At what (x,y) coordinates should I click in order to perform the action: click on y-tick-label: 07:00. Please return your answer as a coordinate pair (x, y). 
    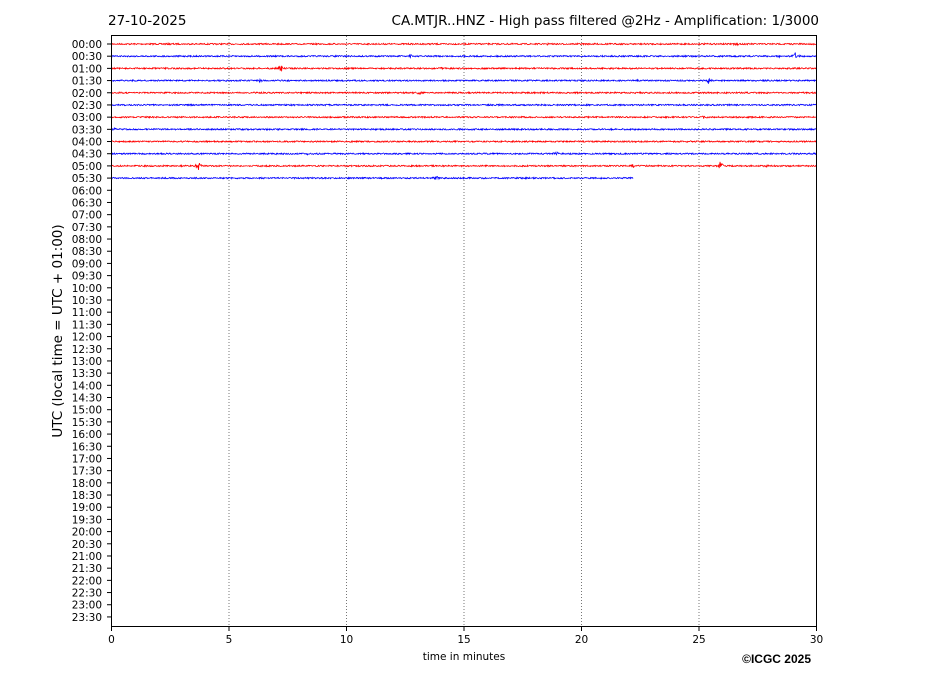
    Looking at the image, I should click on (87, 216).